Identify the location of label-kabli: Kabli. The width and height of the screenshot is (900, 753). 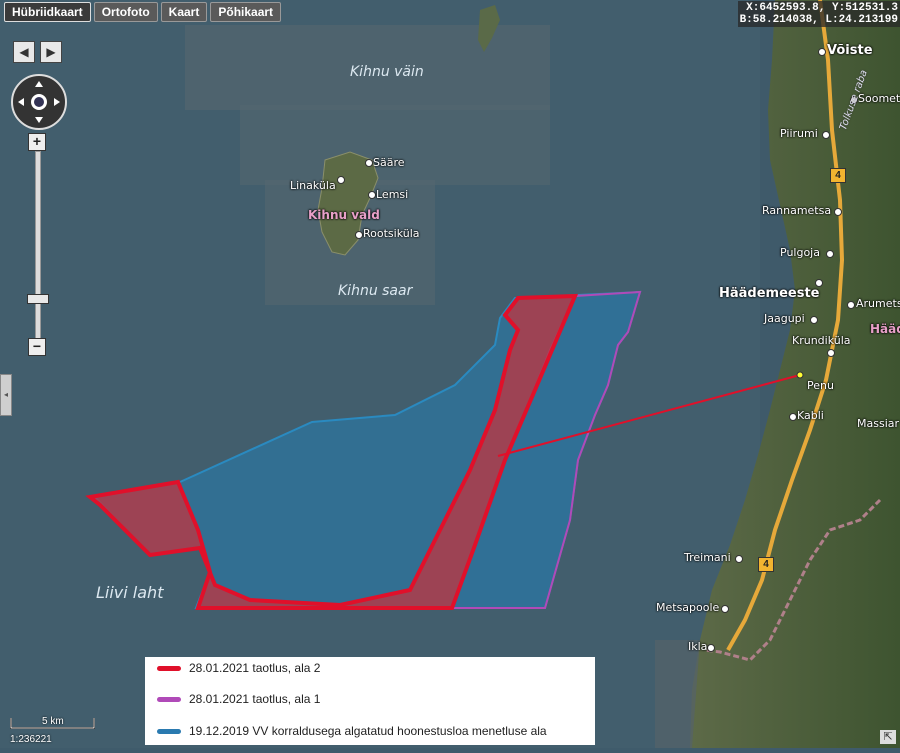
(810, 415).